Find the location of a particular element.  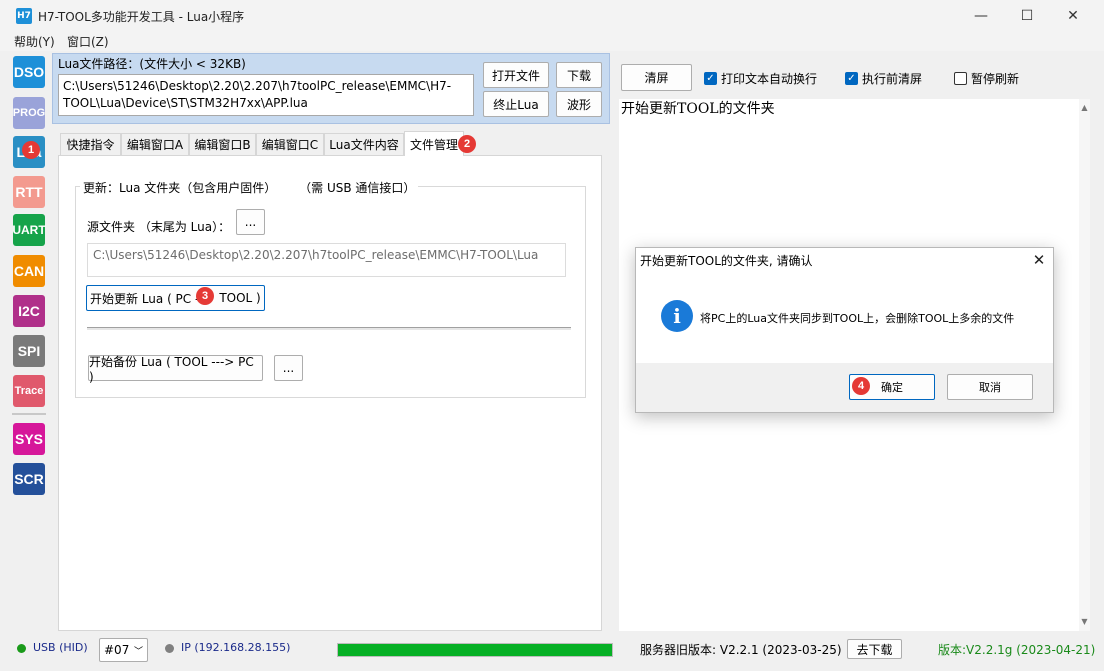

step-badge-2: 2 is located at coordinates (467, 144).